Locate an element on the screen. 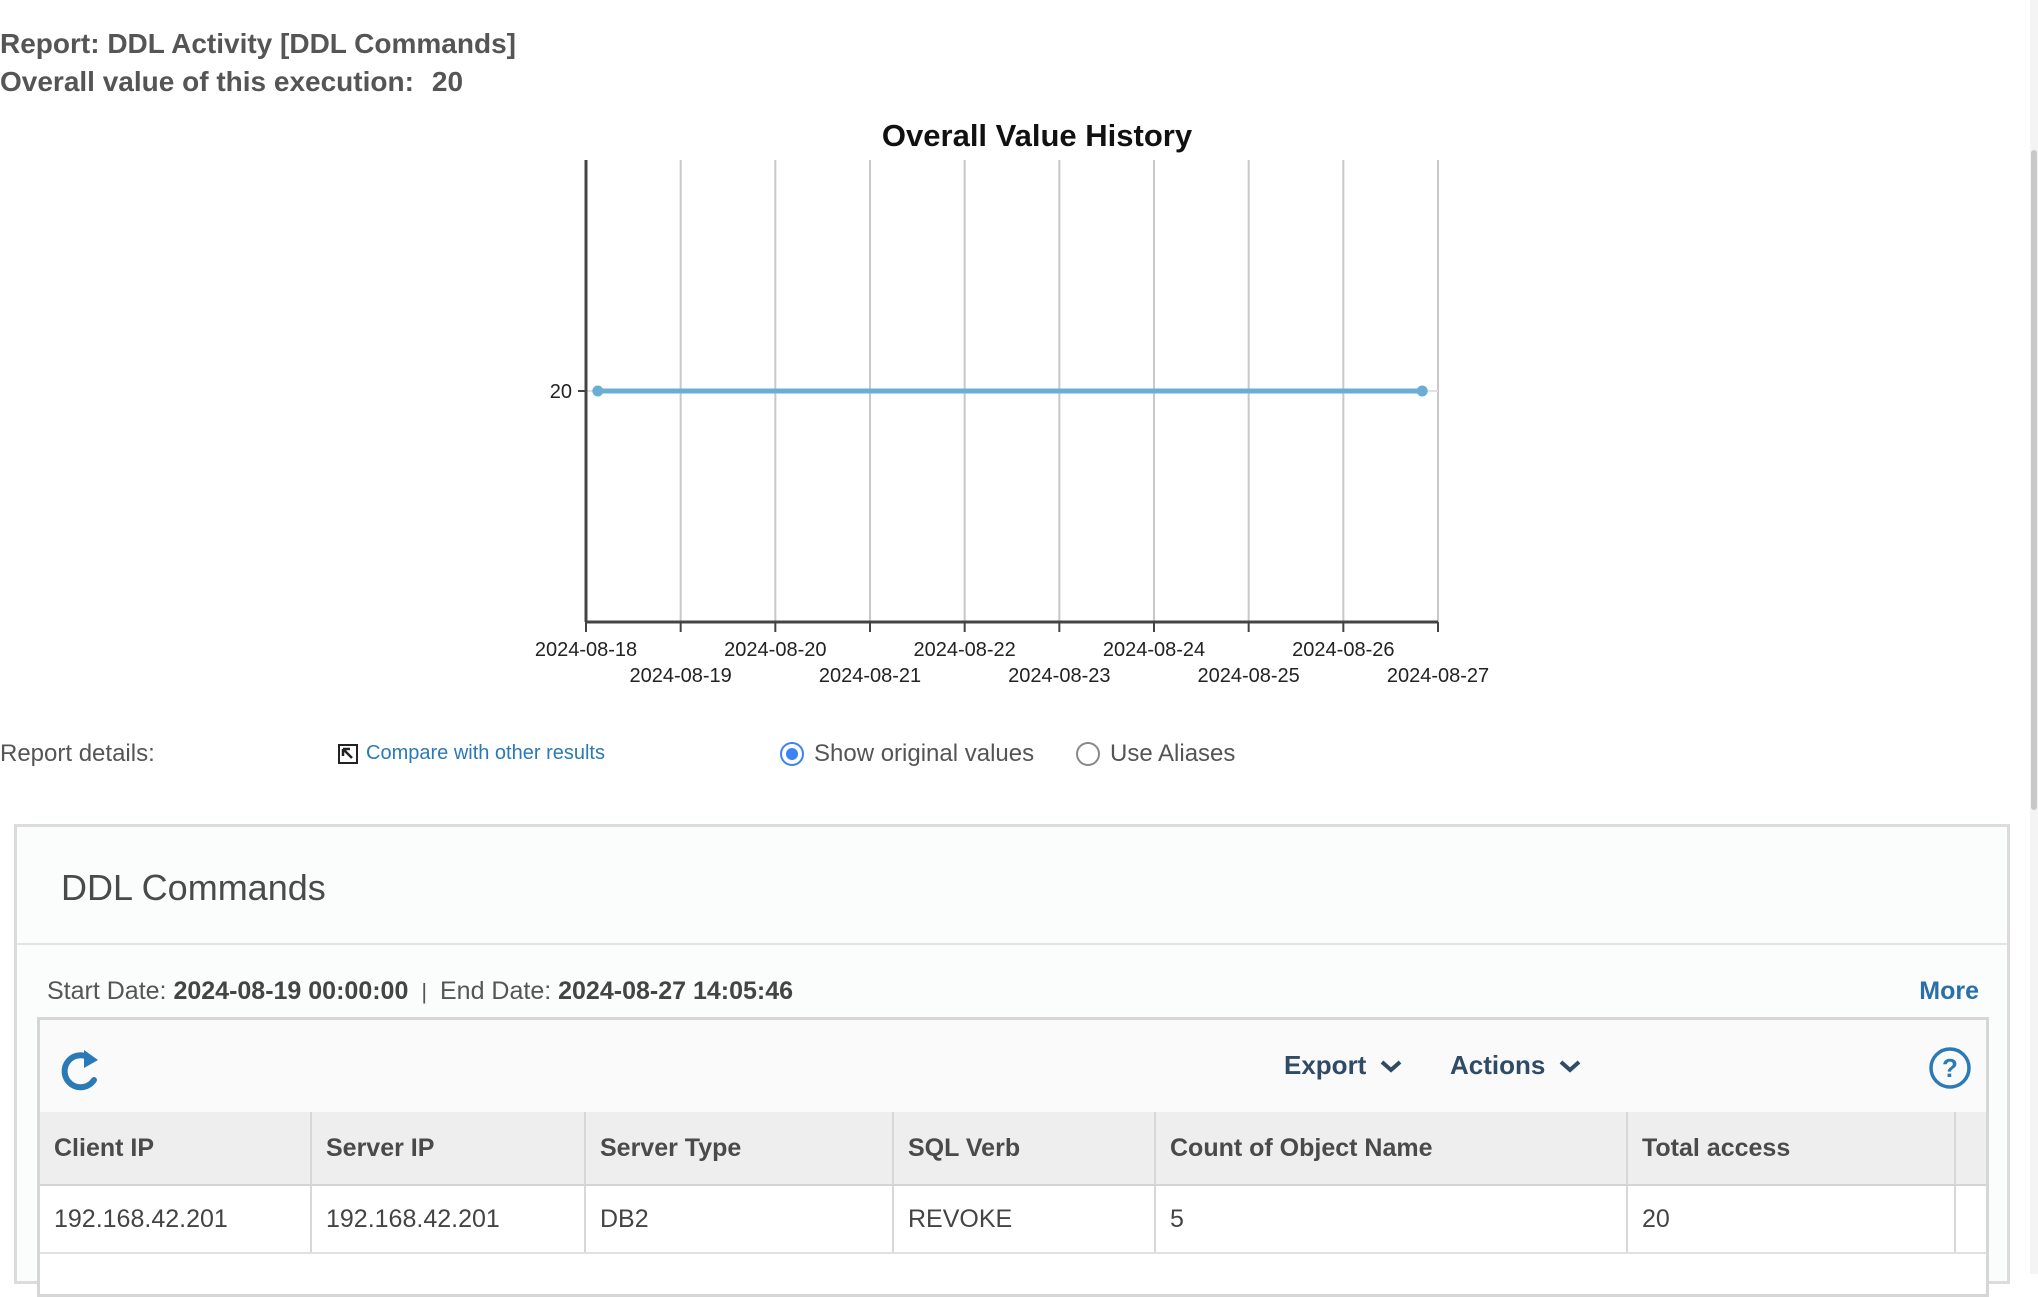 The height and width of the screenshot is (1297, 2038). x-tick-label: 2024-08-21 is located at coordinates (870, 676).